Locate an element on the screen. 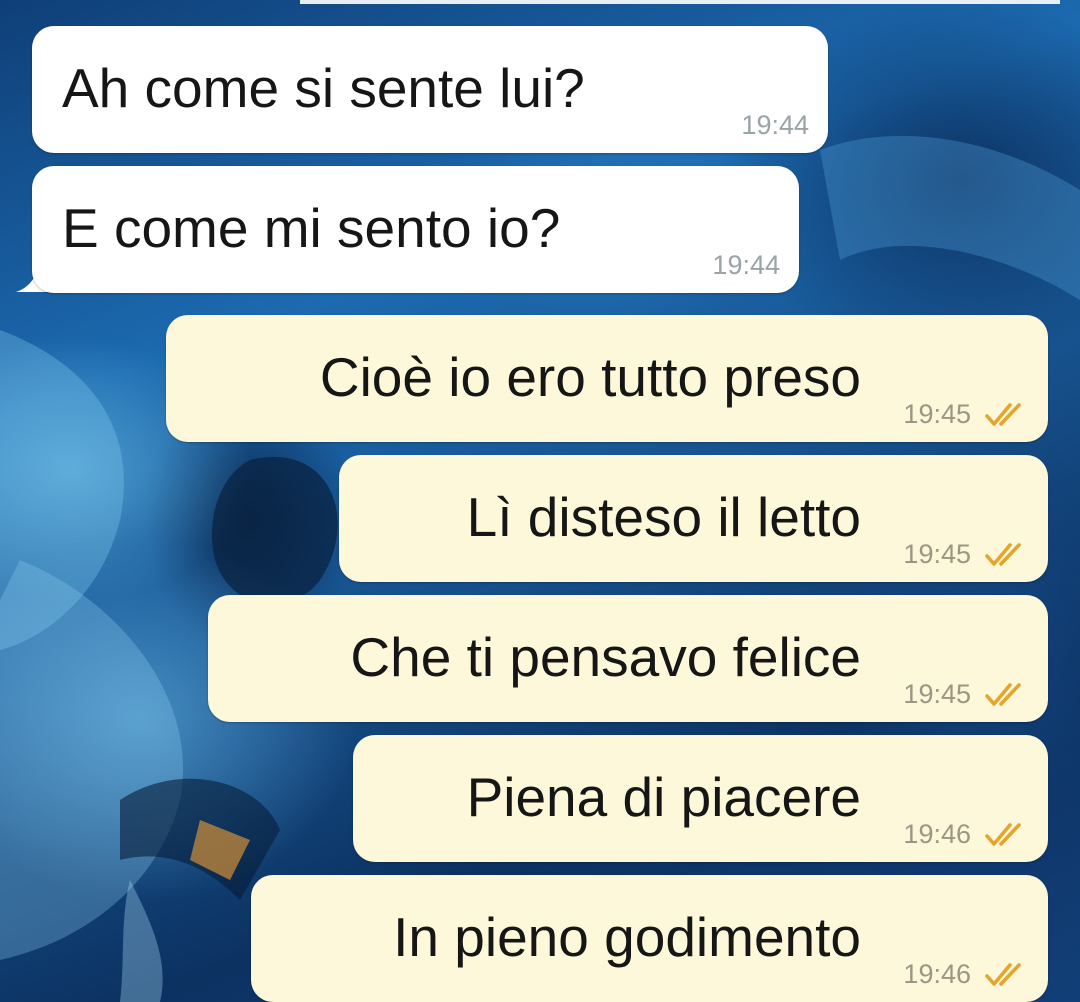  message-bubble-incoming: Ah come si sente lui? 19:44 is located at coordinates (430, 89).